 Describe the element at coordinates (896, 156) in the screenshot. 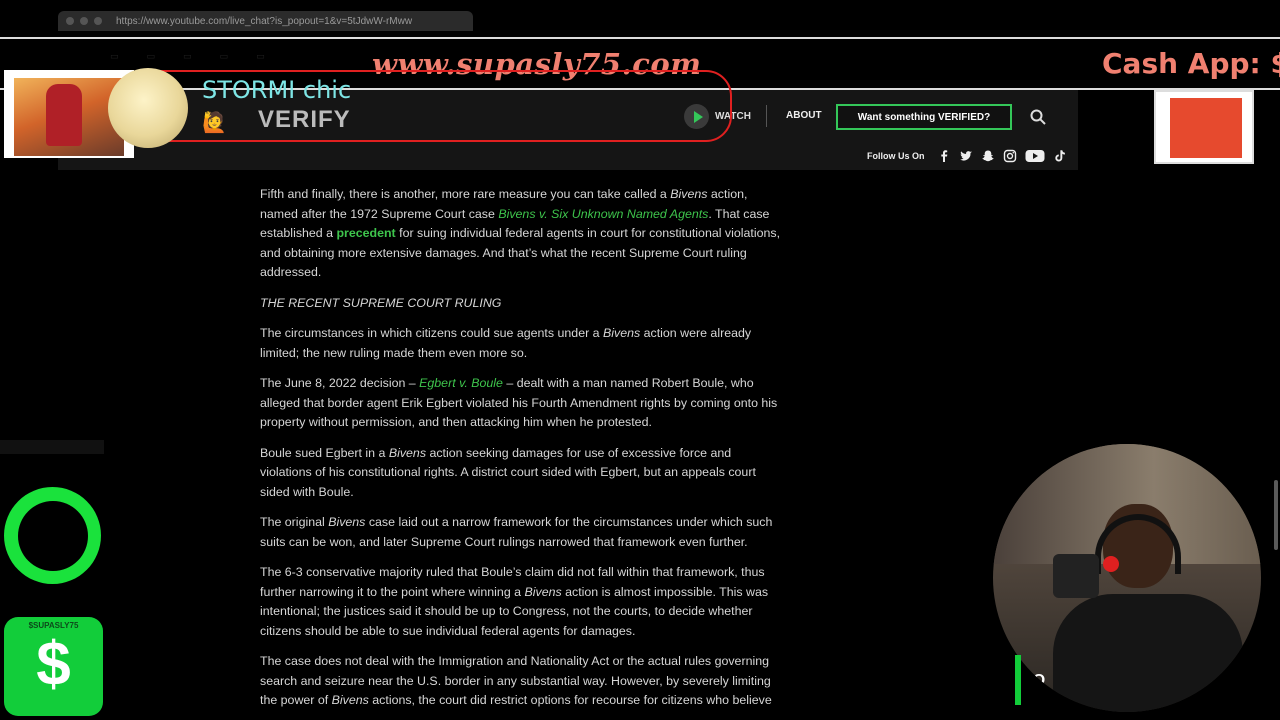

I see `follow-label: Follow Us On` at that location.